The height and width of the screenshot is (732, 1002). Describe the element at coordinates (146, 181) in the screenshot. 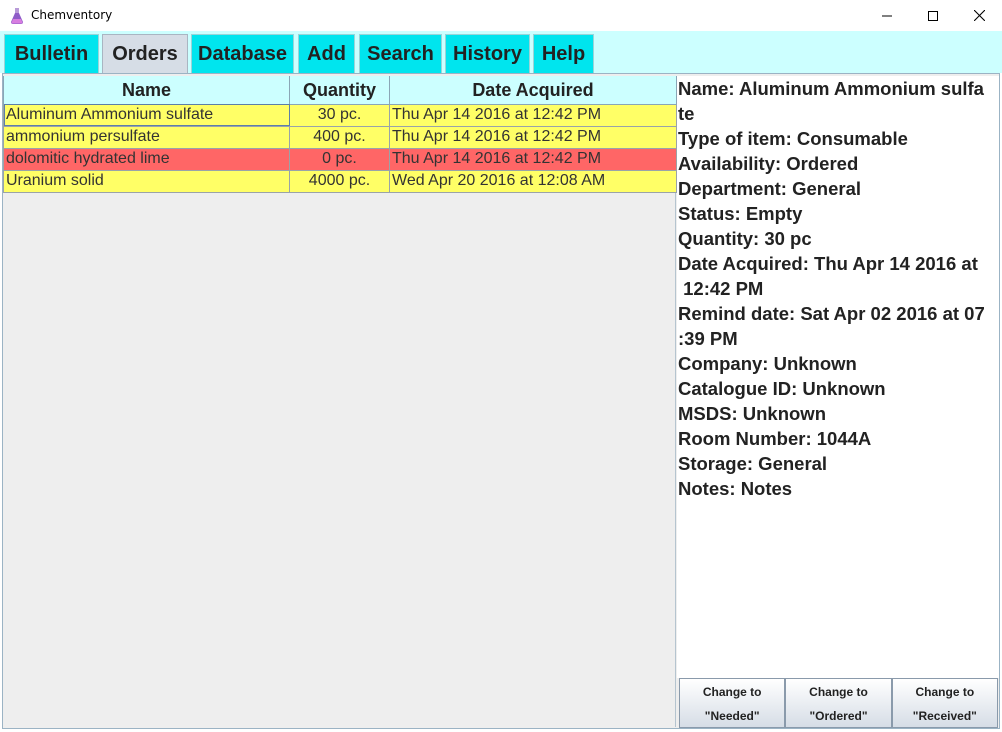

I see `cell-name: Uranium solid` at that location.